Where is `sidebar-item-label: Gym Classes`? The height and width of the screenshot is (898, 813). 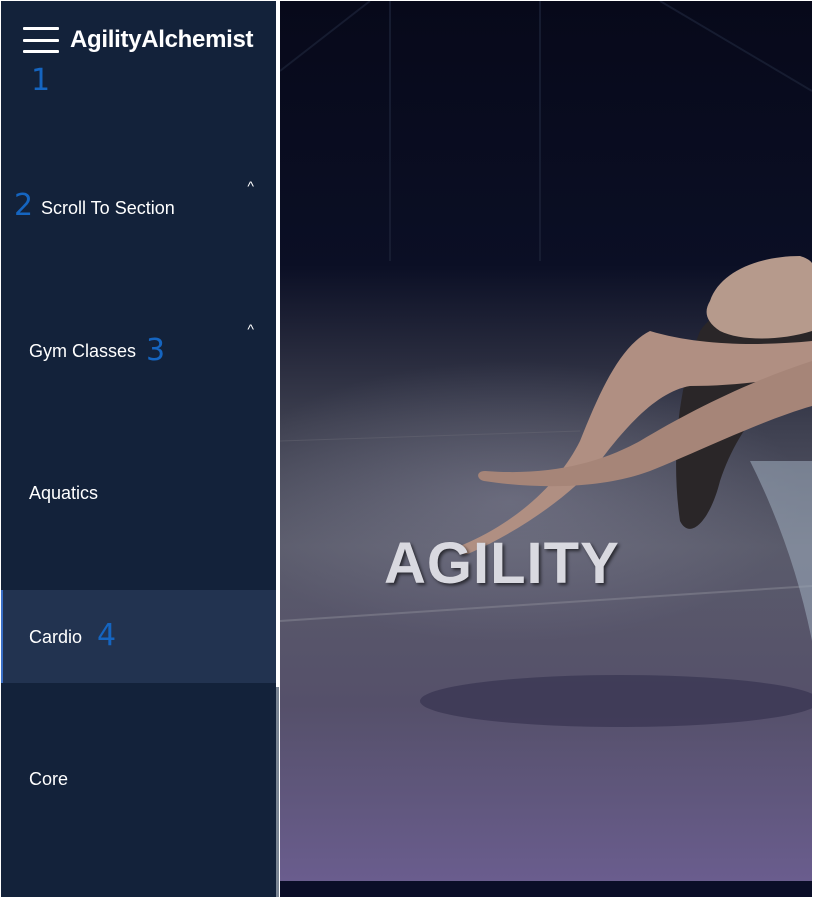
sidebar-item-label: Gym Classes is located at coordinates (83, 351).